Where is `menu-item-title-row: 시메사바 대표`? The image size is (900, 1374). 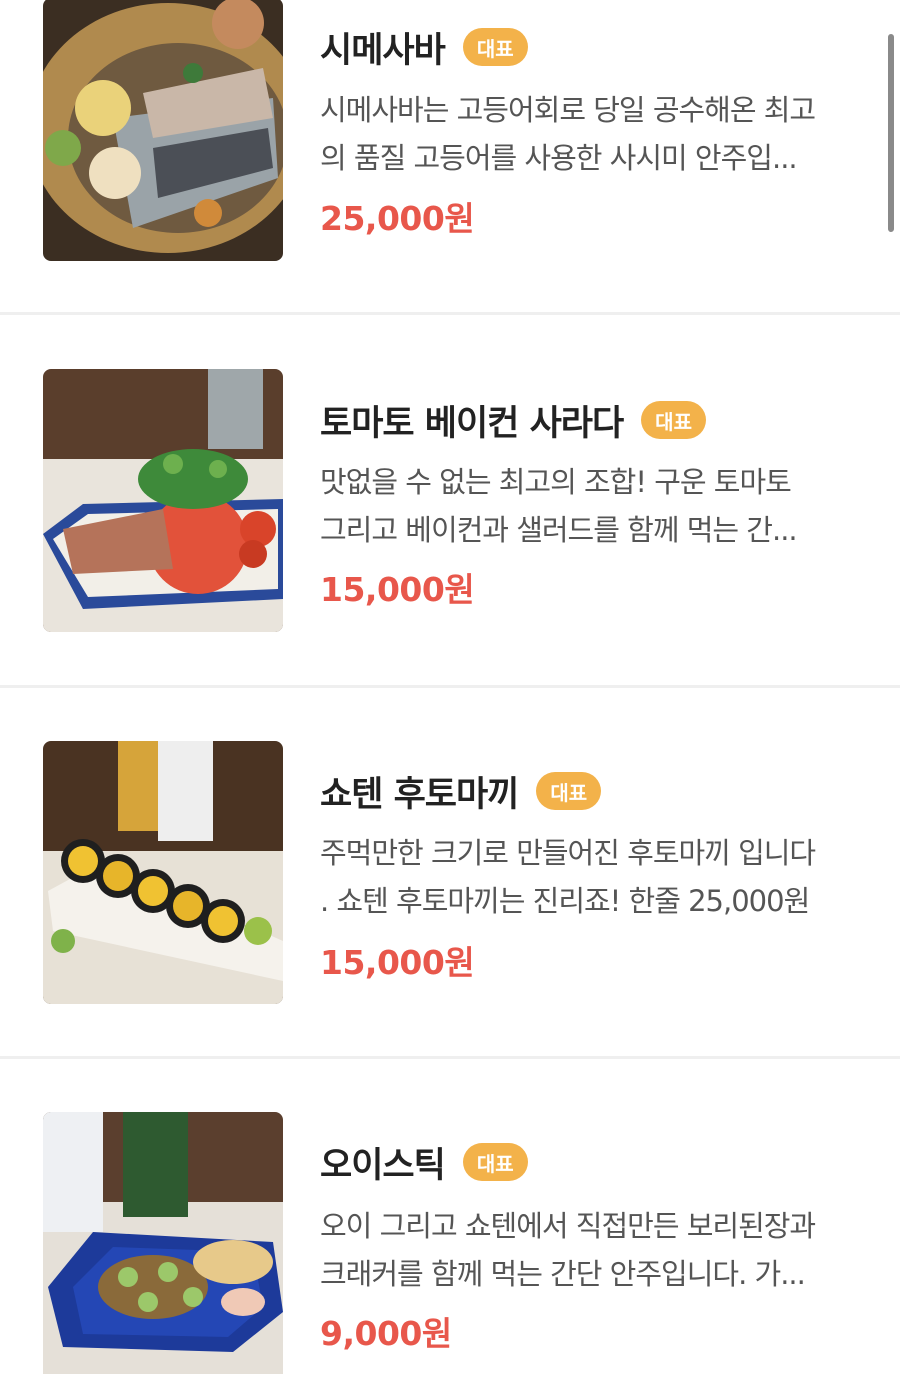 menu-item-title-row: 시메사바 대표 is located at coordinates (424, 47).